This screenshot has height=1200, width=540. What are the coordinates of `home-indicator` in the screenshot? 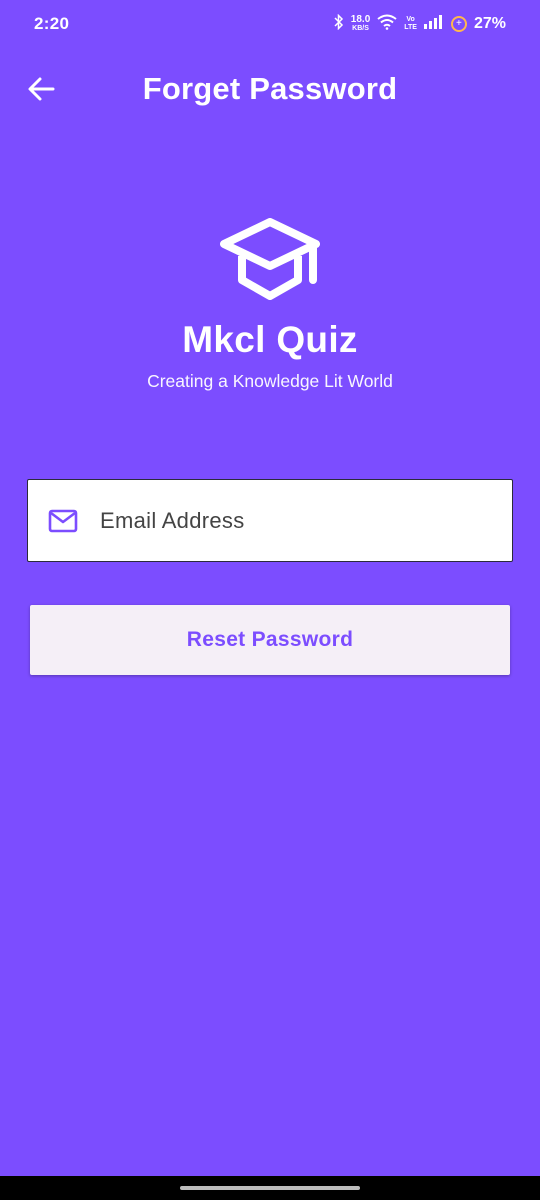 It's located at (270, 1188).